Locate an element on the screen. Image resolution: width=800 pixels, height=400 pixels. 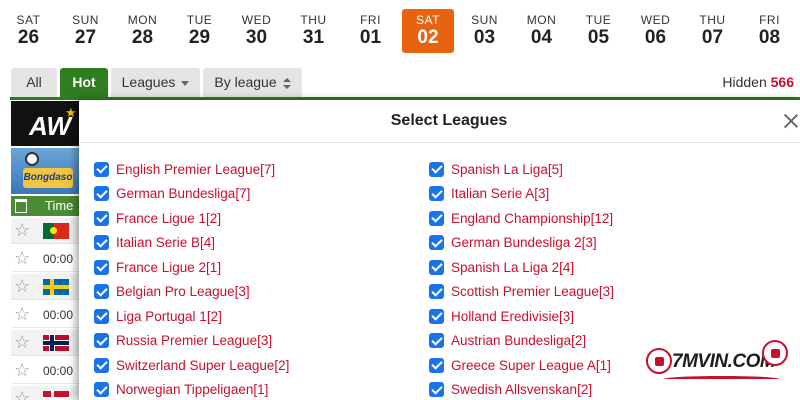
league-option: France Ligue 1[2] is located at coordinates (191, 218).